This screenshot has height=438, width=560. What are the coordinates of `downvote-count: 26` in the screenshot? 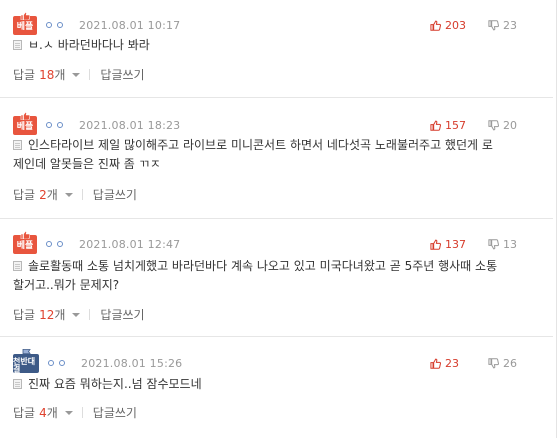 It's located at (510, 363).